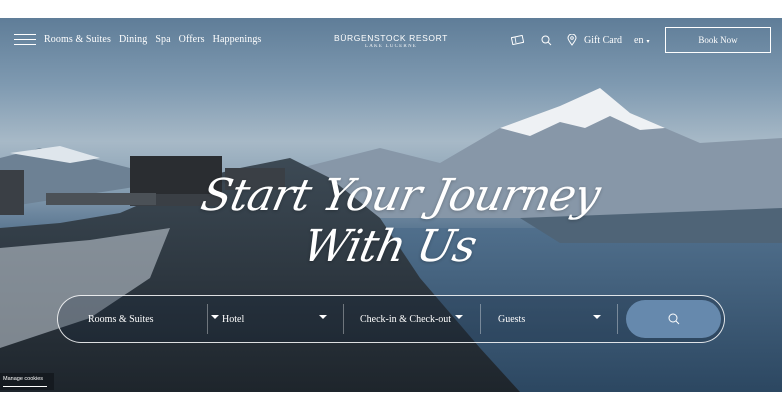 The height and width of the screenshot is (410, 782). Describe the element at coordinates (512, 319) in the screenshot. I see `guests-value: Guests` at that location.